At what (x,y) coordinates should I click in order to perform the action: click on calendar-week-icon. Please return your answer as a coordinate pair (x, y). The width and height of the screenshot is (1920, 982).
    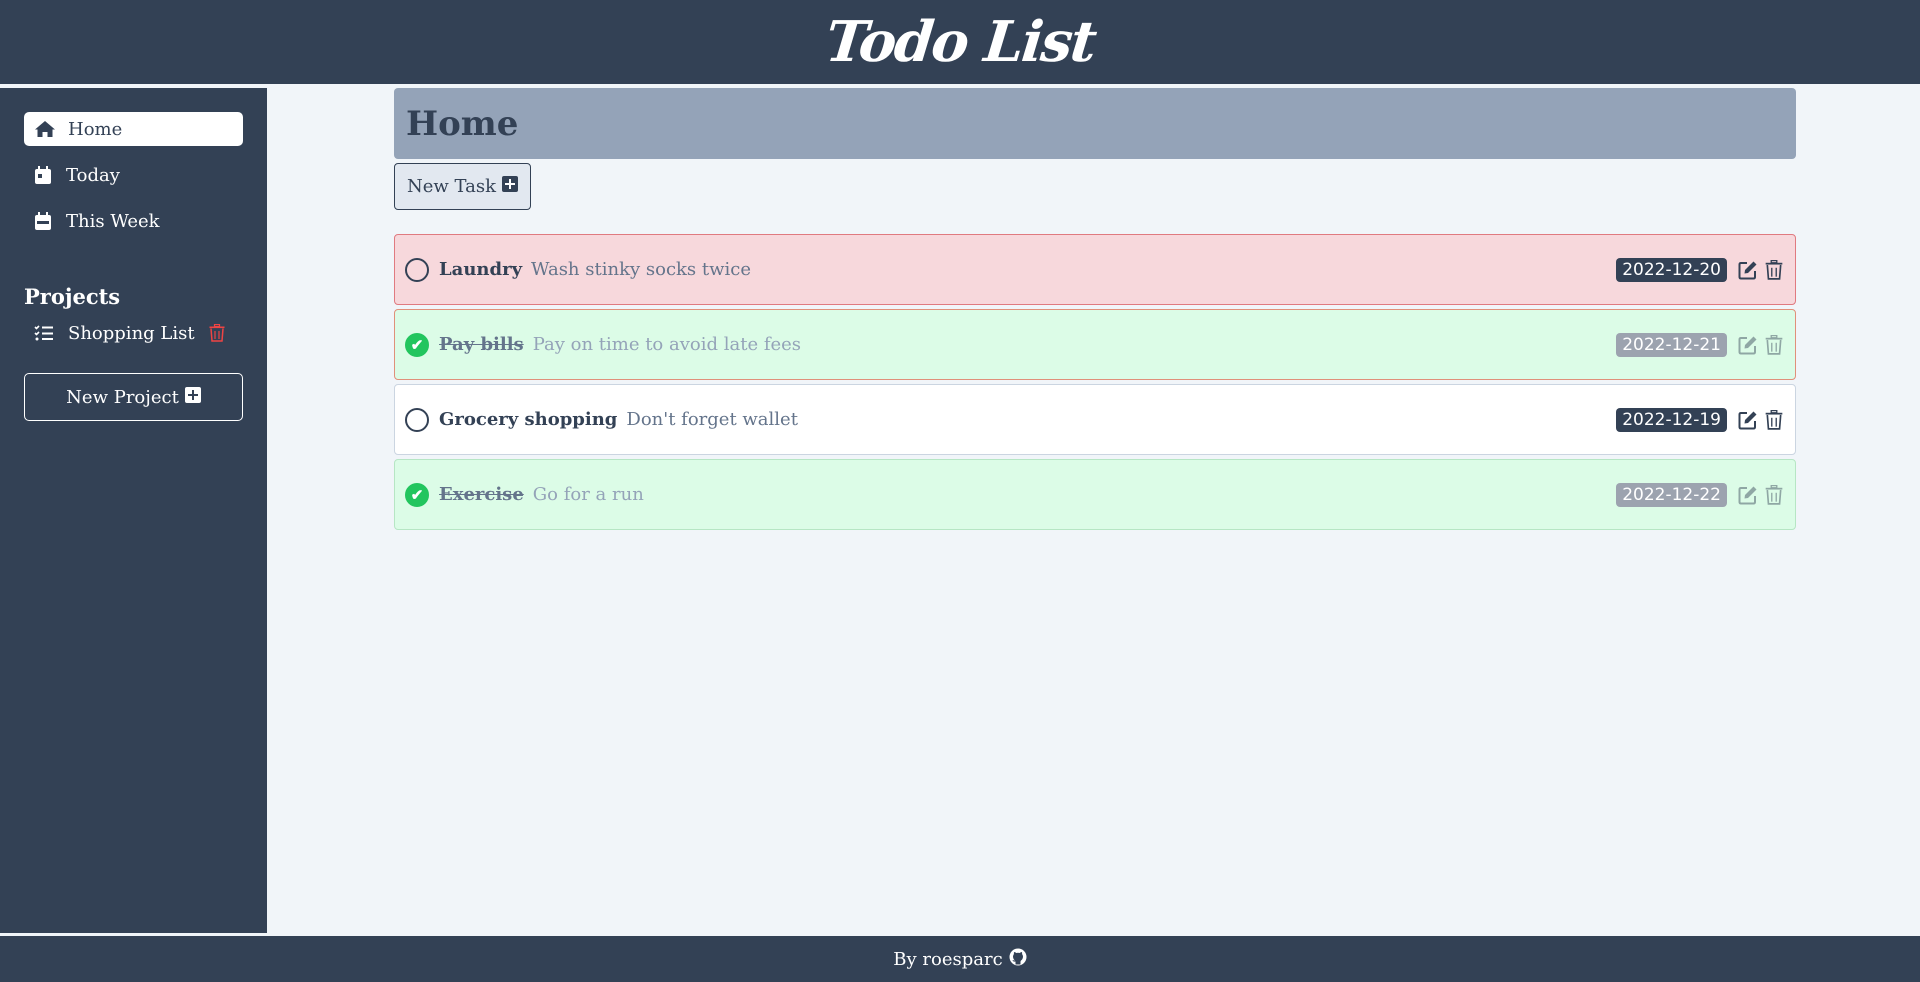
    Looking at the image, I should click on (43, 221).